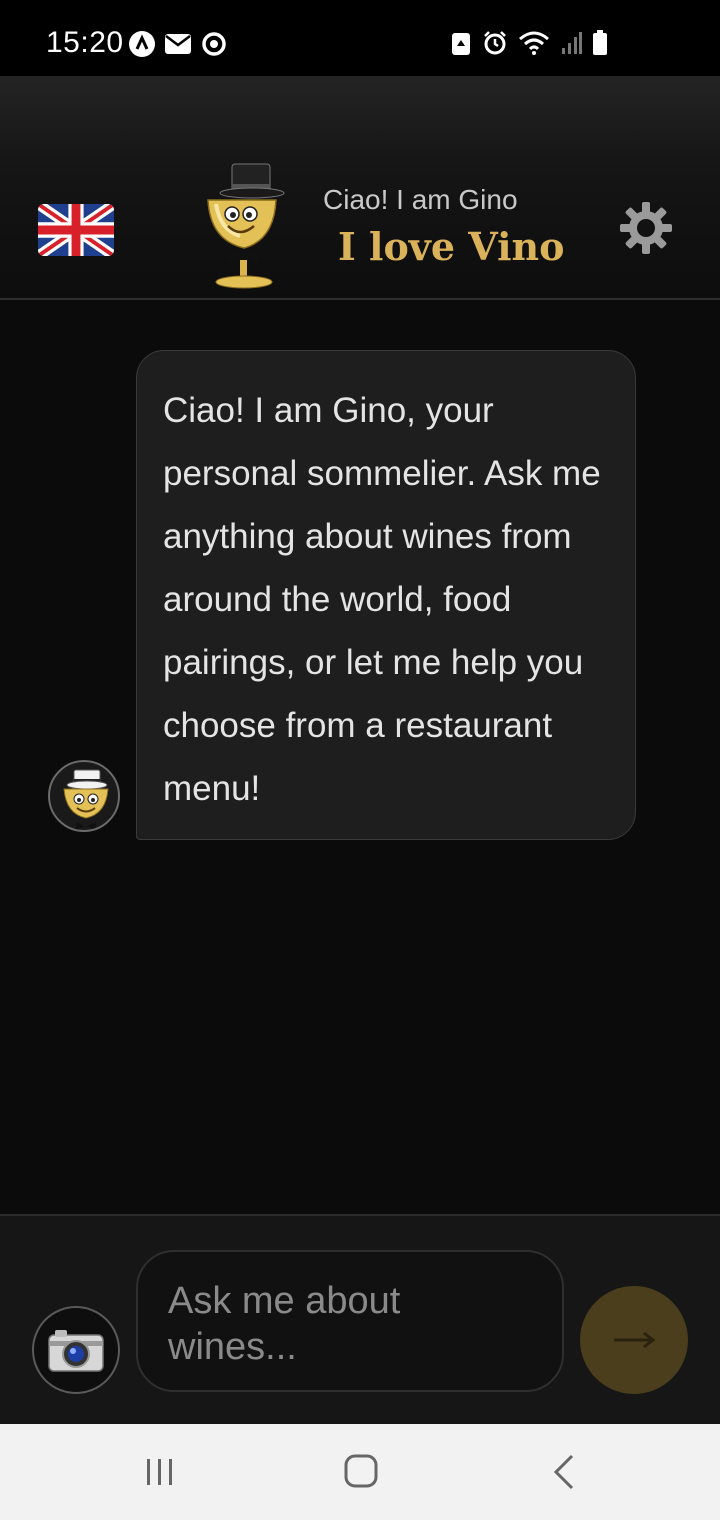 Image resolution: width=720 pixels, height=1520 pixels. I want to click on status-bar: 15:20, so click(360, 38).